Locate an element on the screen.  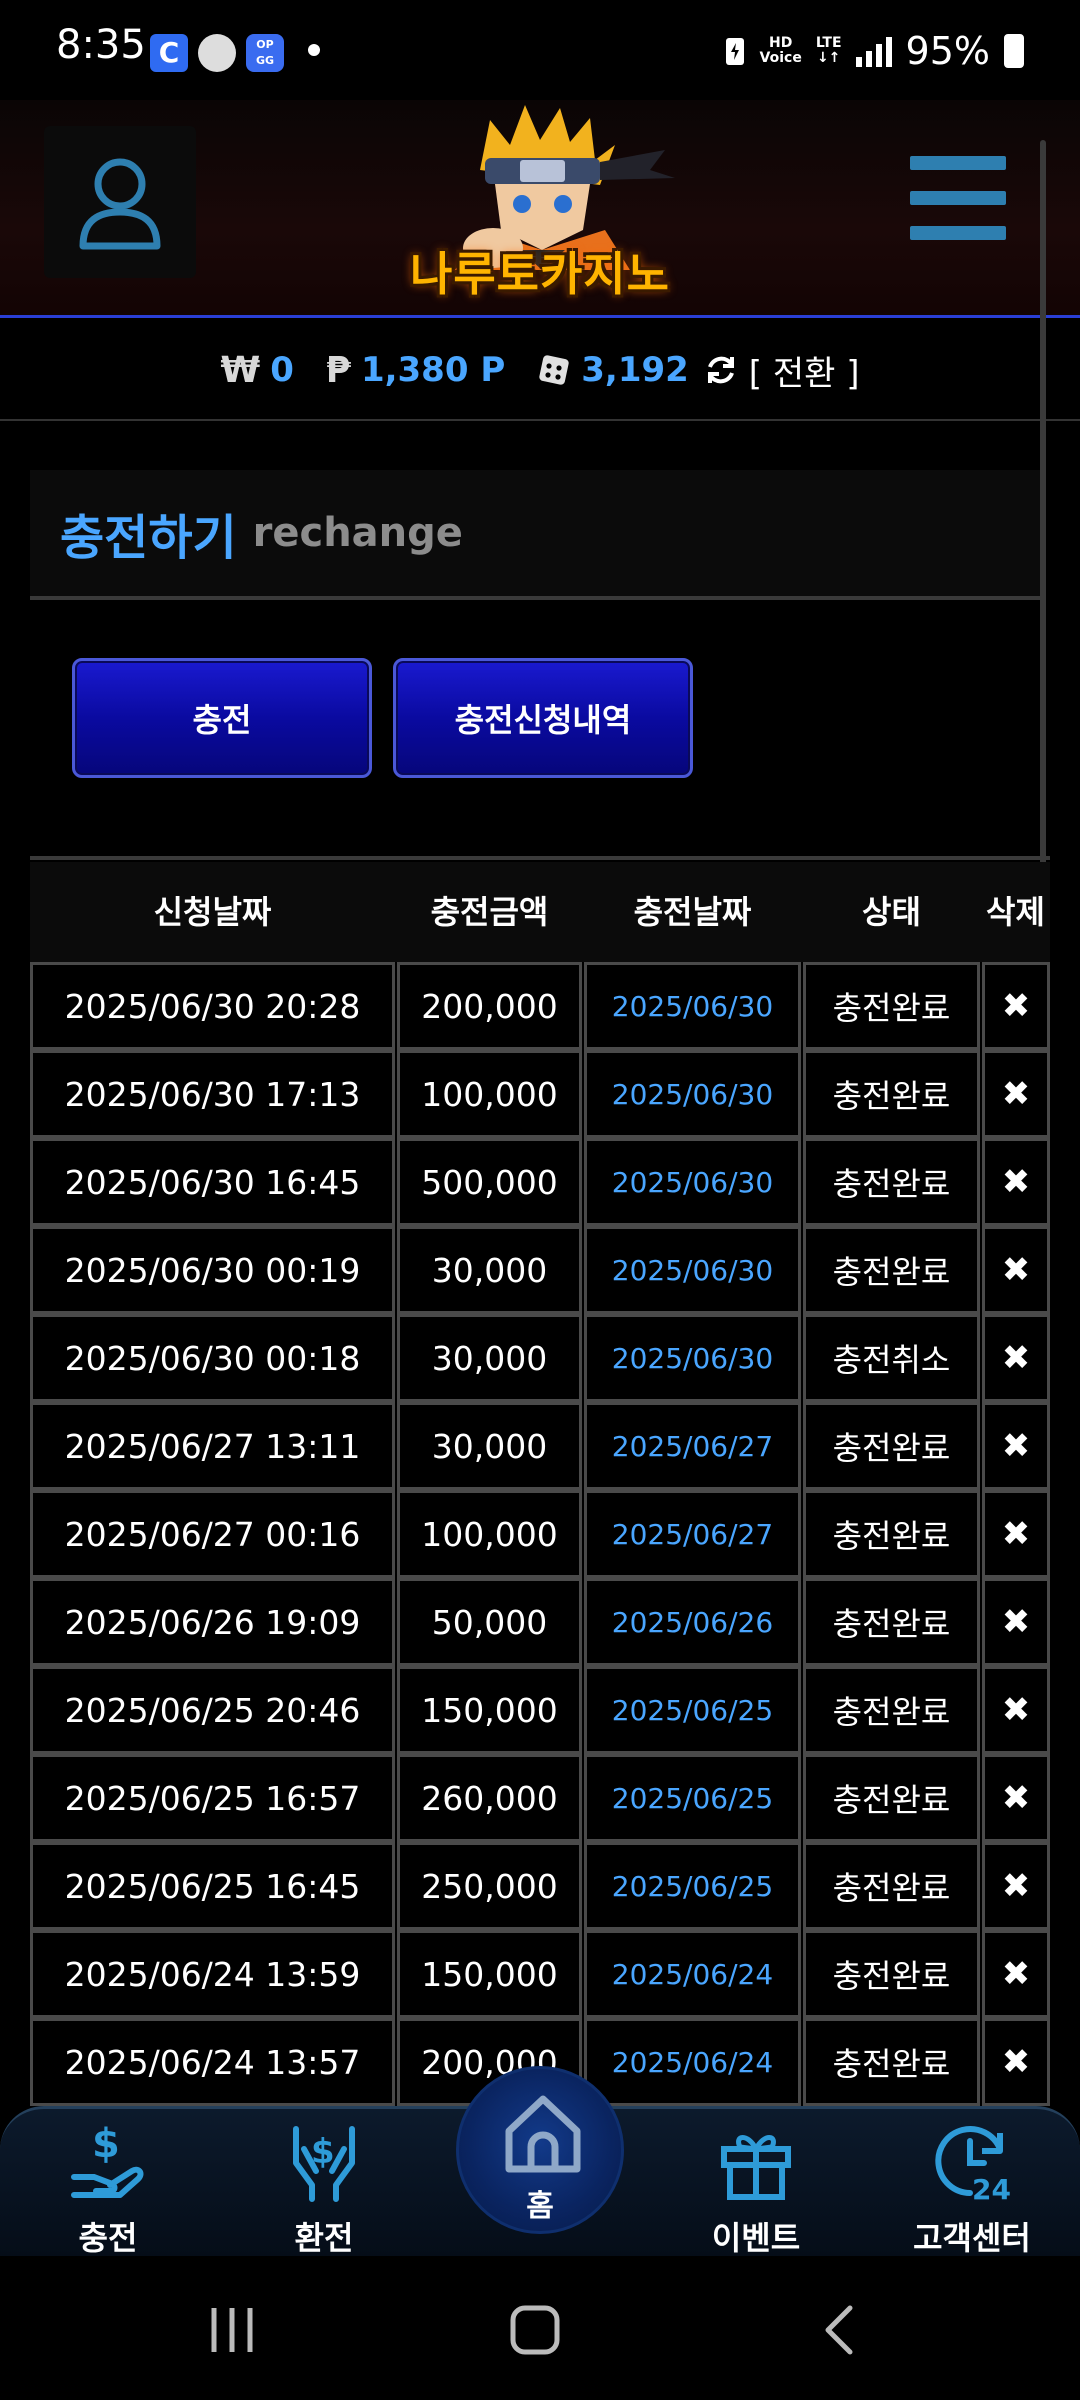
refresh-icon is located at coordinates (721, 370).